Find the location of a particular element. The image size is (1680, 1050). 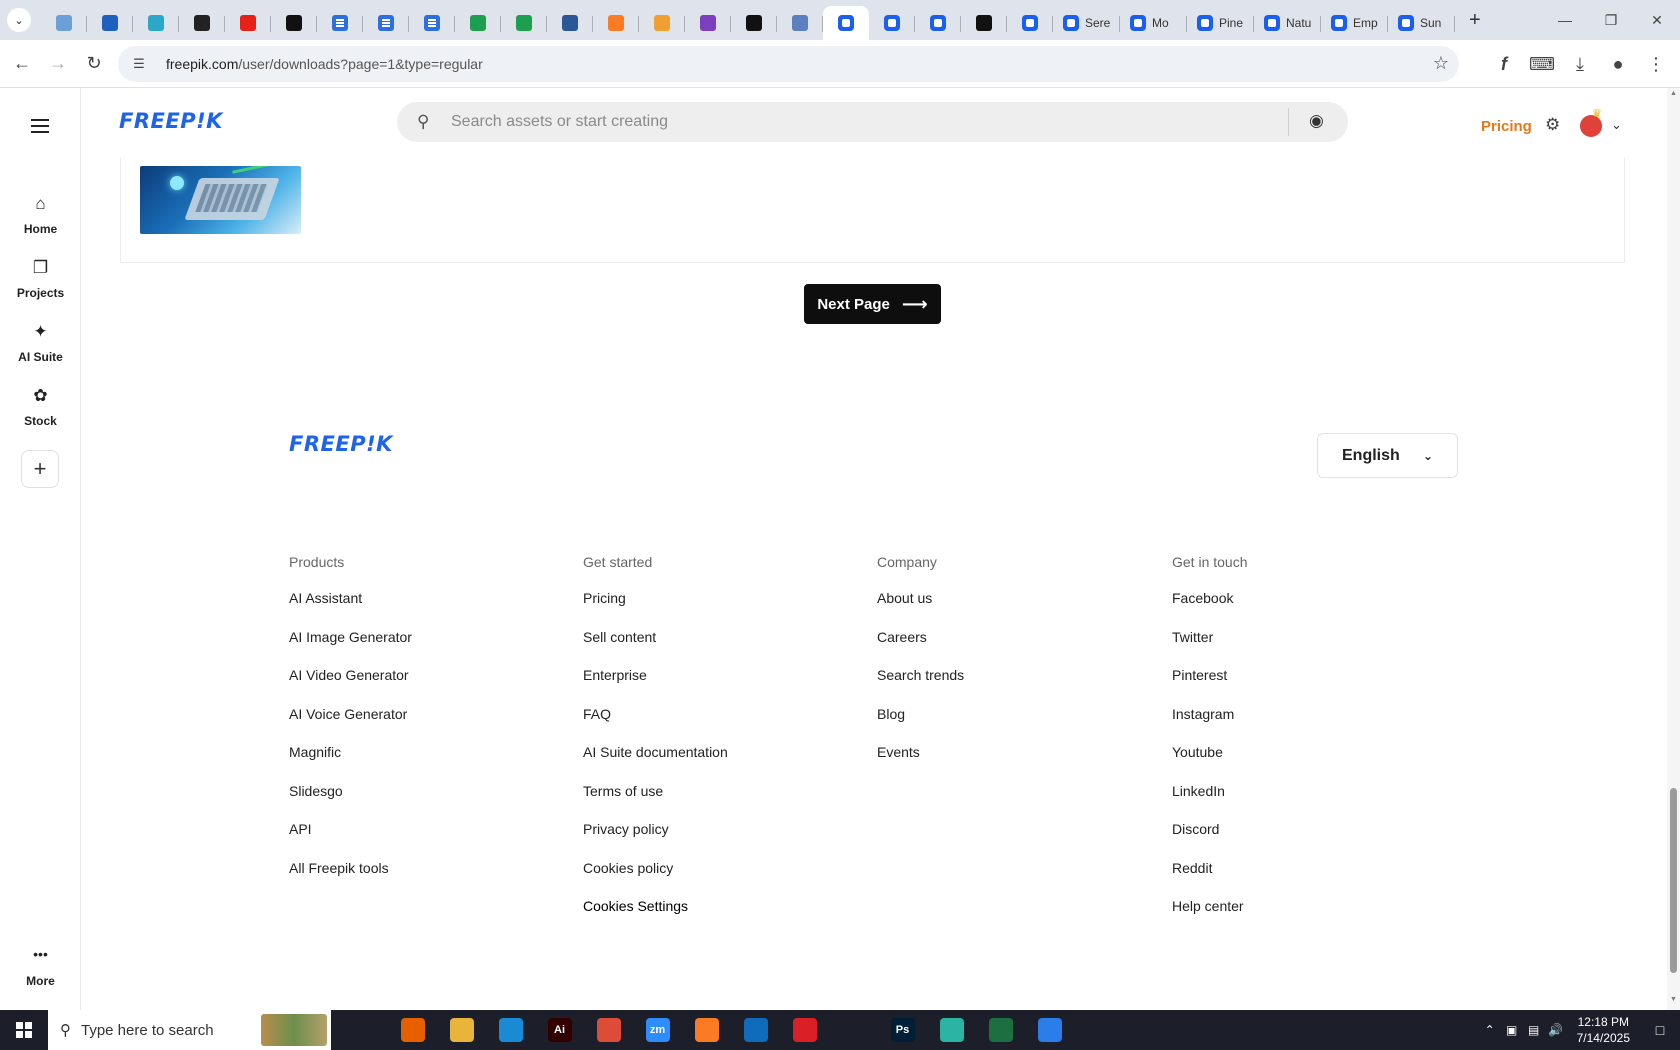

taskbar-app: Ps is located at coordinates (902, 1030).